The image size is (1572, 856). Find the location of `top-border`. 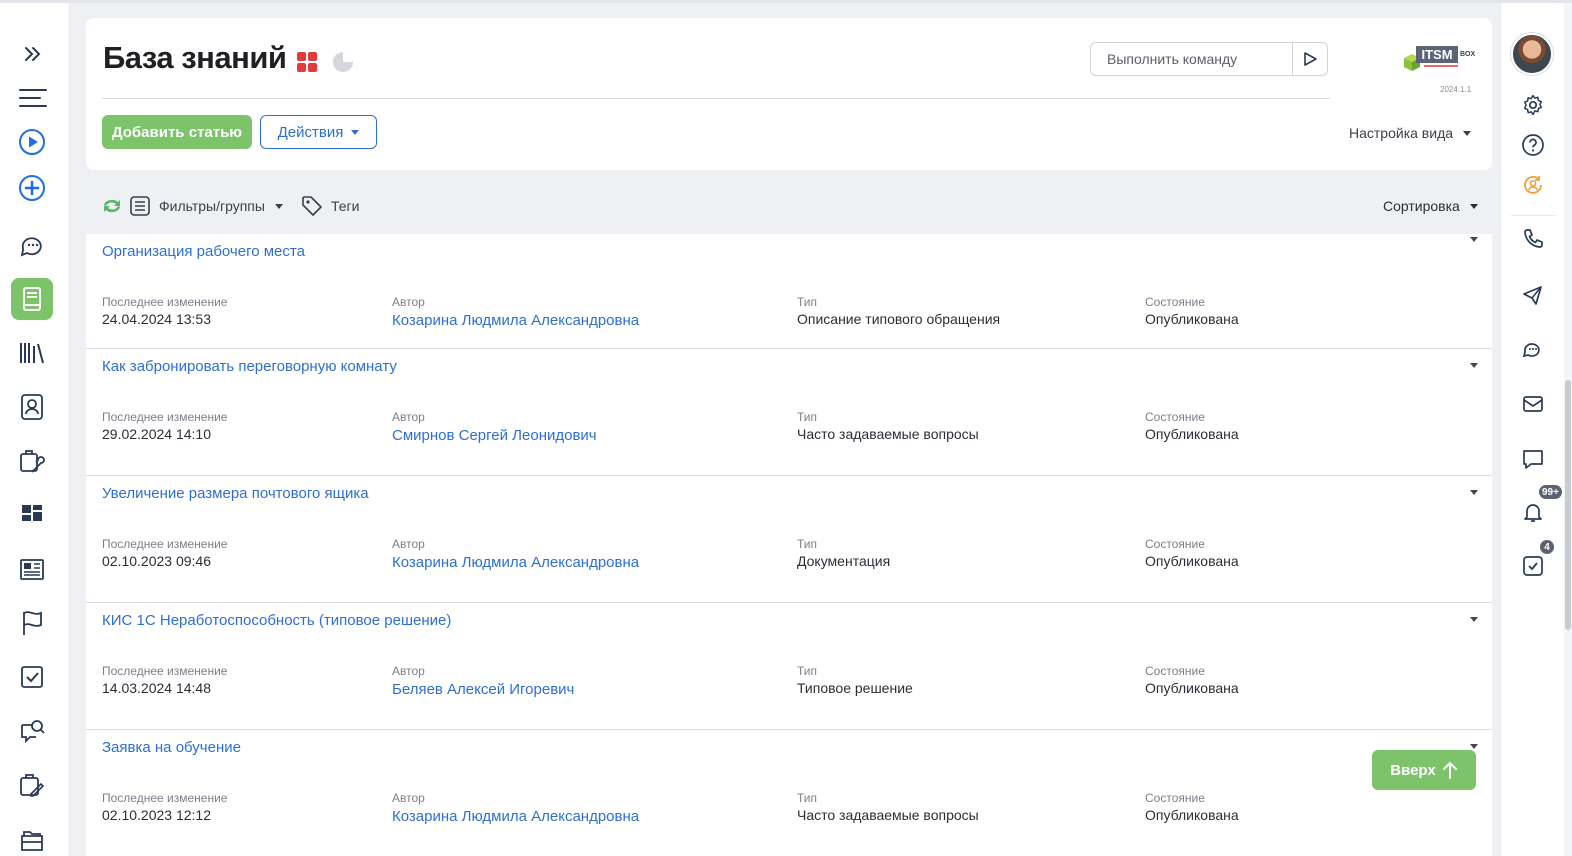

top-border is located at coordinates (786, 1).